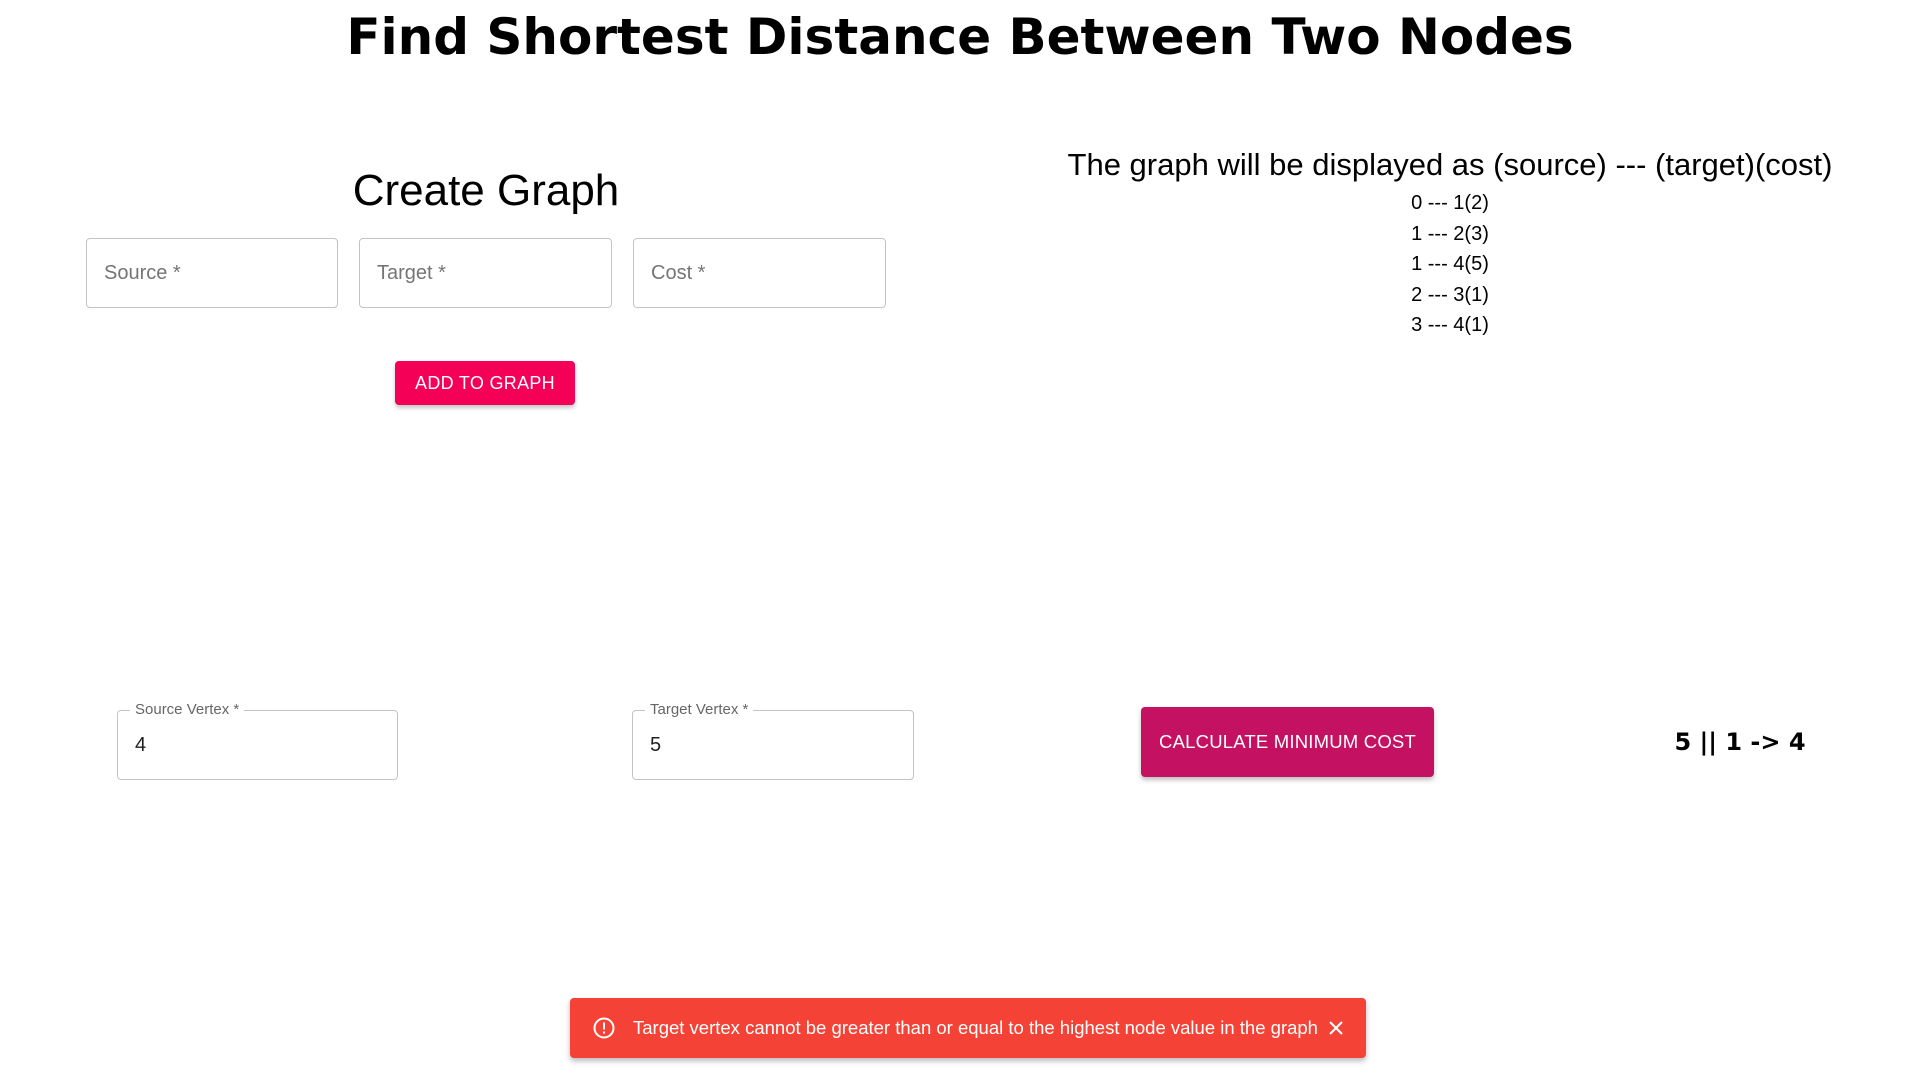 The height and width of the screenshot is (1080, 1920). Describe the element at coordinates (212, 273) in the screenshot. I see `source-input: Source *` at that location.